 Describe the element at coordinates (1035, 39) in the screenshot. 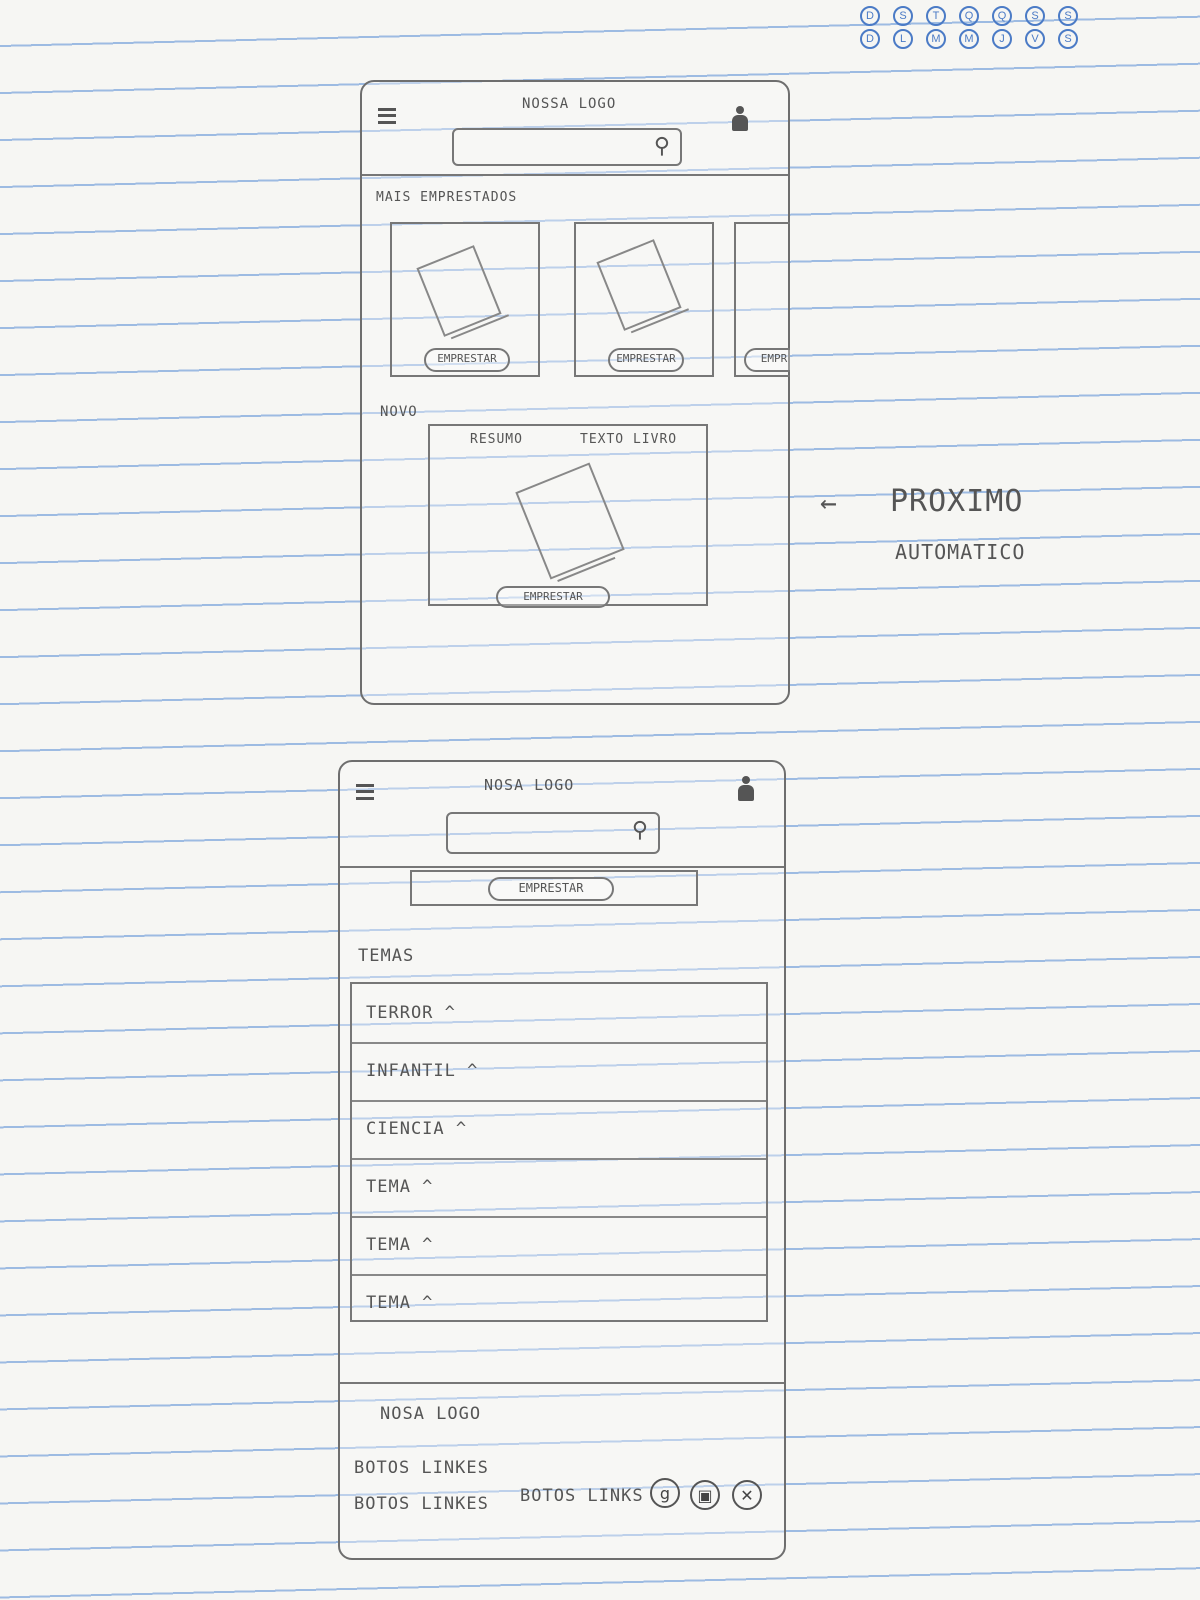

I see `day-letter: V` at that location.